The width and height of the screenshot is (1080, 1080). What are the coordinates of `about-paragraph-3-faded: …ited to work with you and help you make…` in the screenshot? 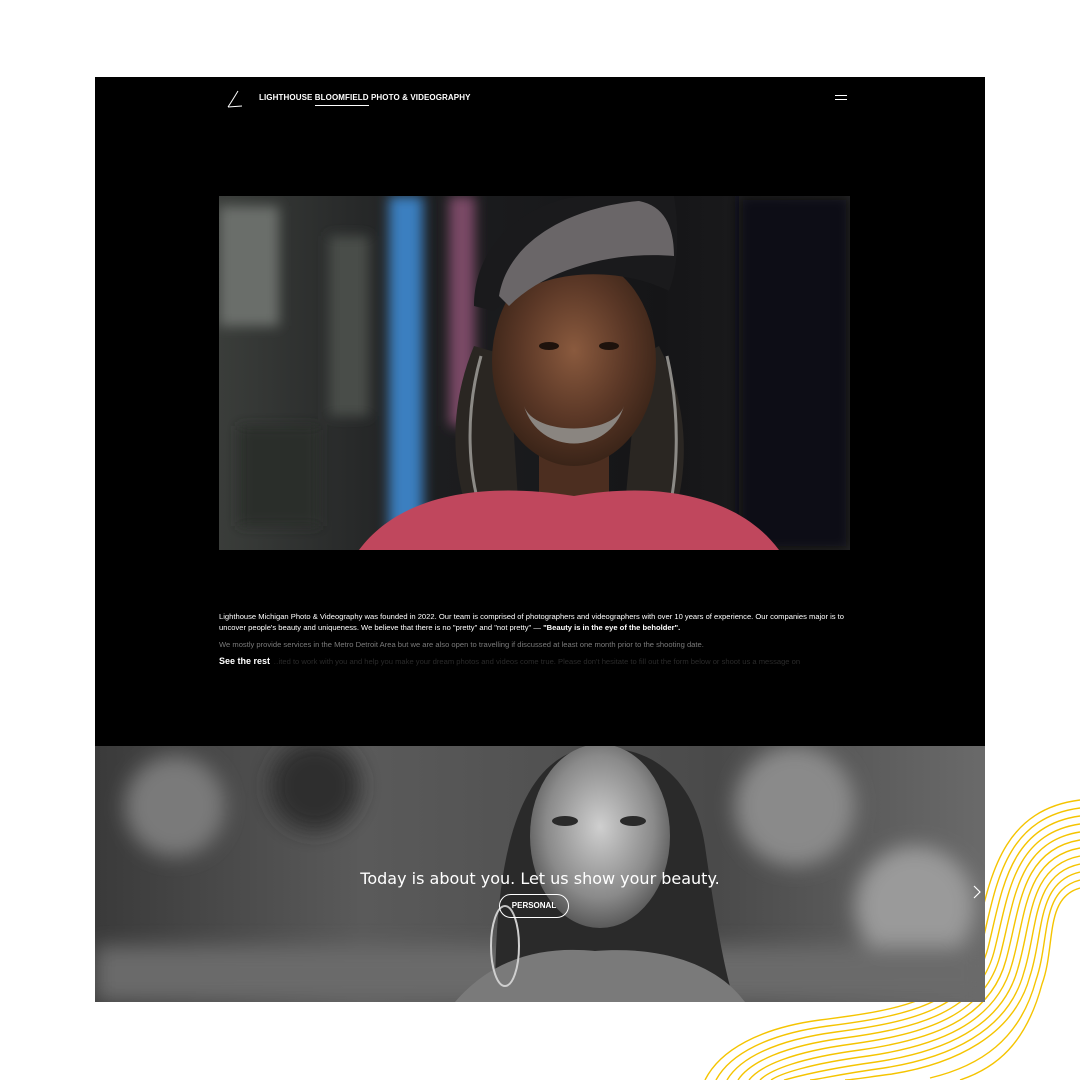 It's located at (536, 661).